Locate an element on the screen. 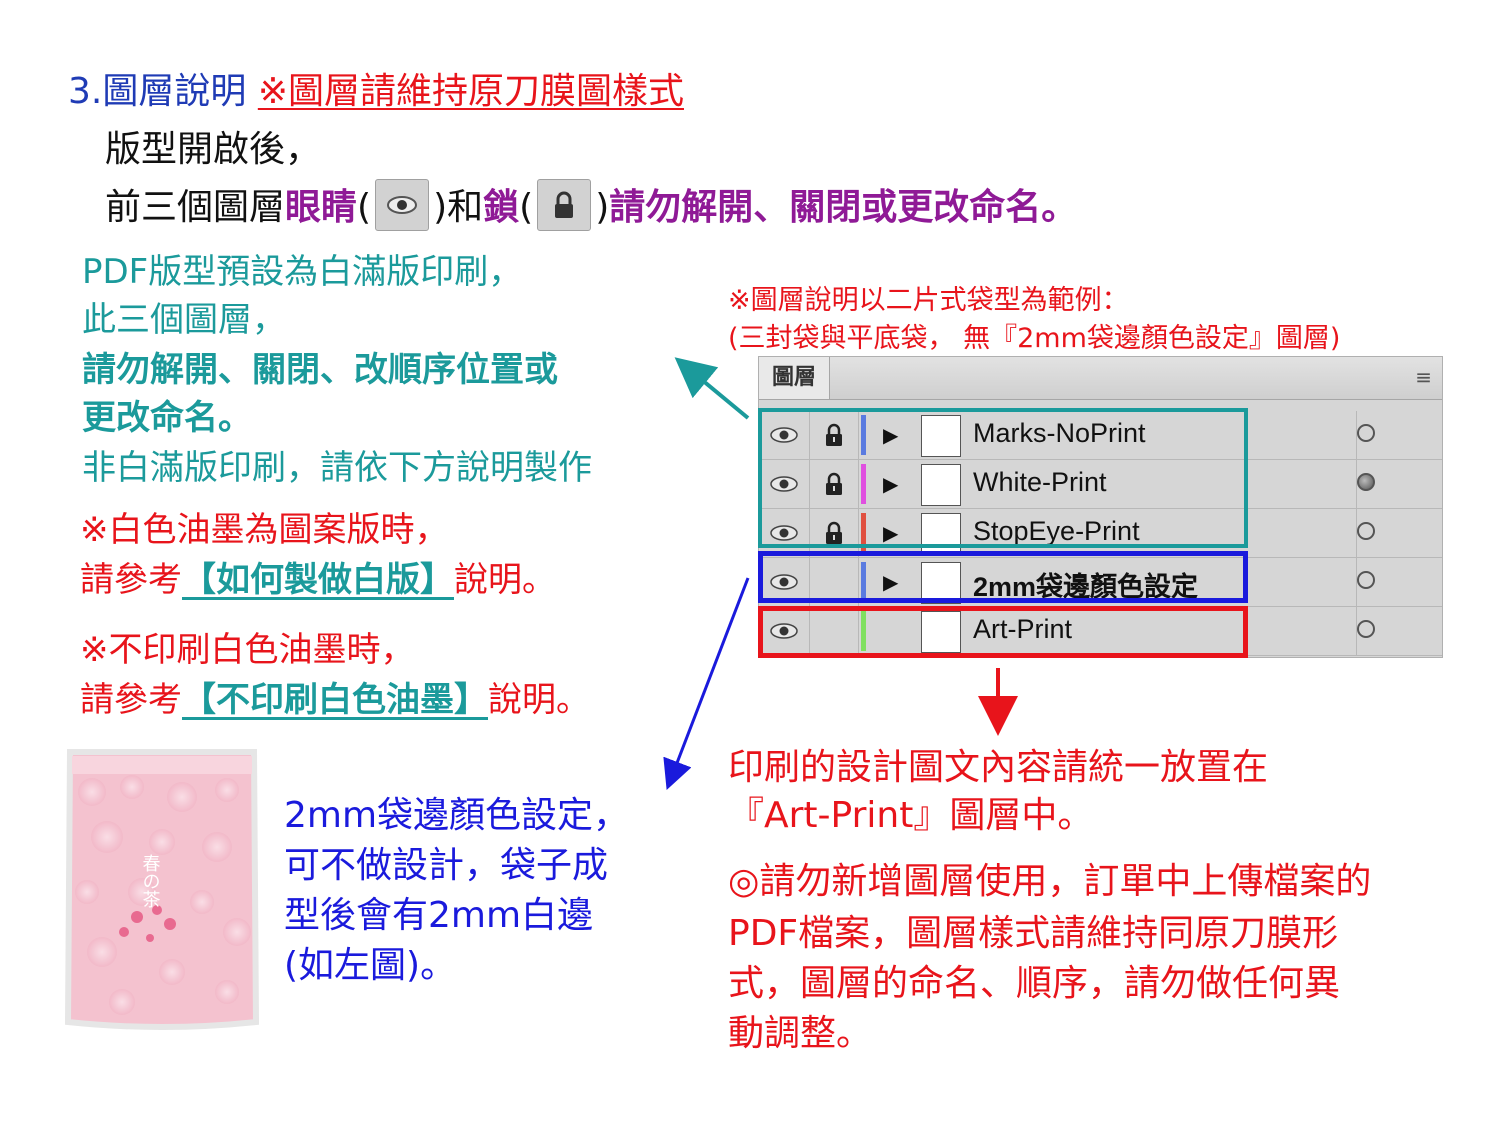 This screenshot has width=1500, height=1125. edge-note-line-3: 型後會有2mm白邊 is located at coordinates (439, 915).